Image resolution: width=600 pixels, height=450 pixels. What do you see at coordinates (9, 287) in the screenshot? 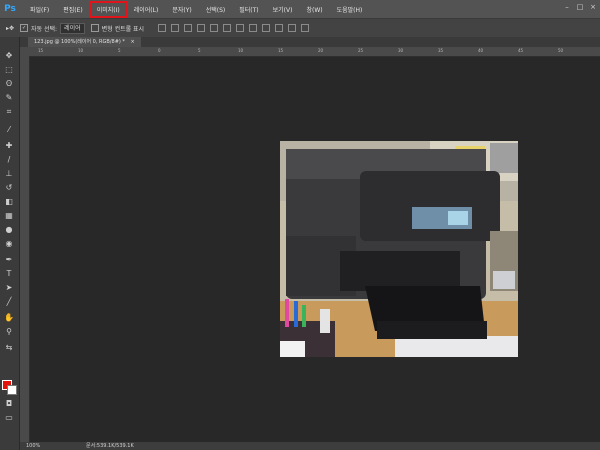
I see `path-select-tool-icon: ➤` at bounding box center [9, 287].